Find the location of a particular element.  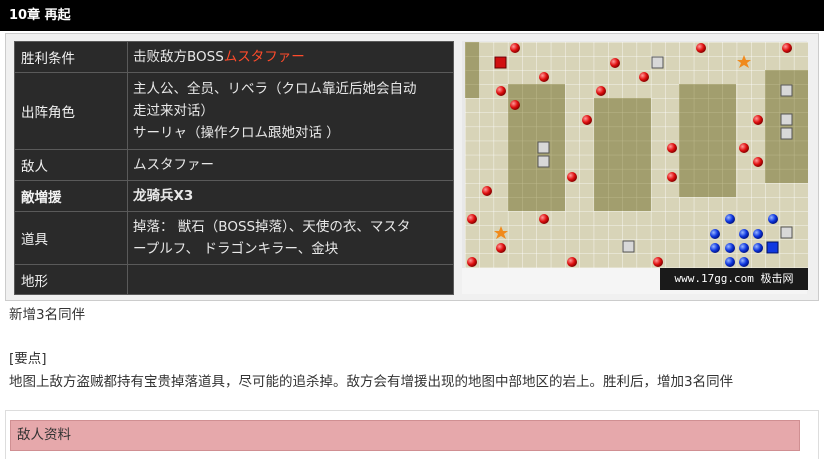

deploy-label: 出阵角色 is located at coordinates (71, 111).